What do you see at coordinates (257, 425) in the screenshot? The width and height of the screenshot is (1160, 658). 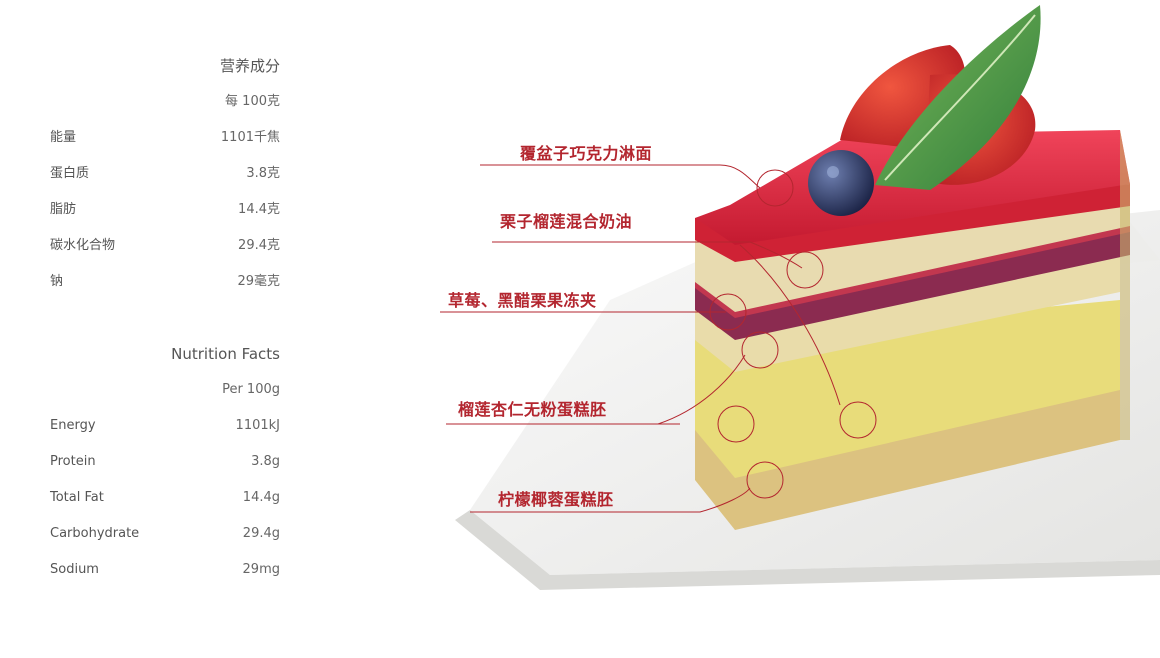 I see `nutrient-value: 1101kJ` at bounding box center [257, 425].